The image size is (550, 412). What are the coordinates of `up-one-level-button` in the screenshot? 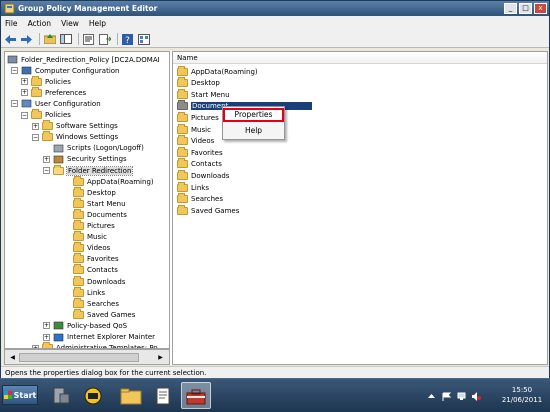 It's located at (49, 39).